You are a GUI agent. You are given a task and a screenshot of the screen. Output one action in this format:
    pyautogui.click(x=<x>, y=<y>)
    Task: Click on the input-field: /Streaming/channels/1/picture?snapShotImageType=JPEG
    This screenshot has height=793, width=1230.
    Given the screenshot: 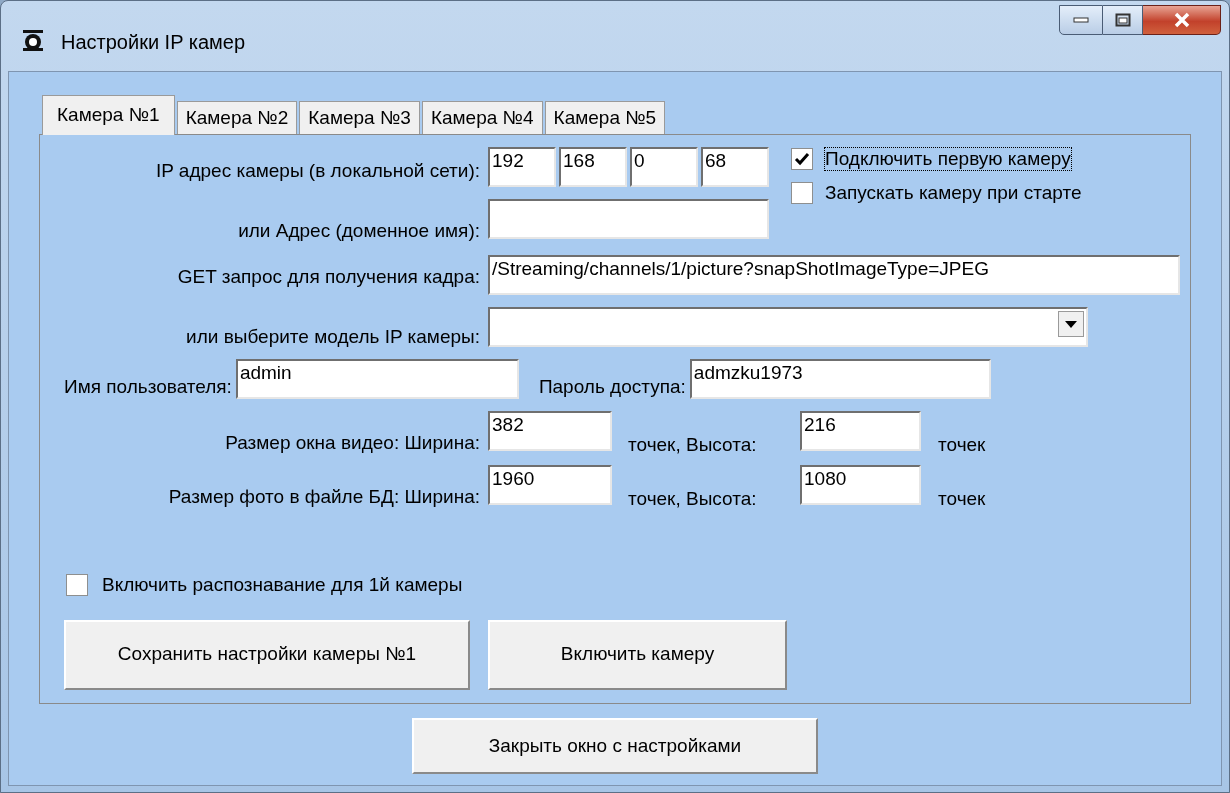 What is the action you would take?
    pyautogui.click(x=834, y=275)
    